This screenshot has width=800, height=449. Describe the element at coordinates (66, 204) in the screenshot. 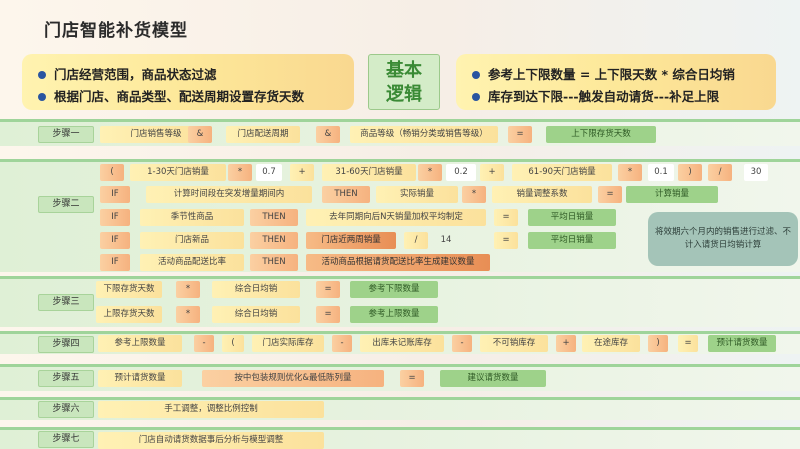

I see `step-2-label: 步骤二` at that location.